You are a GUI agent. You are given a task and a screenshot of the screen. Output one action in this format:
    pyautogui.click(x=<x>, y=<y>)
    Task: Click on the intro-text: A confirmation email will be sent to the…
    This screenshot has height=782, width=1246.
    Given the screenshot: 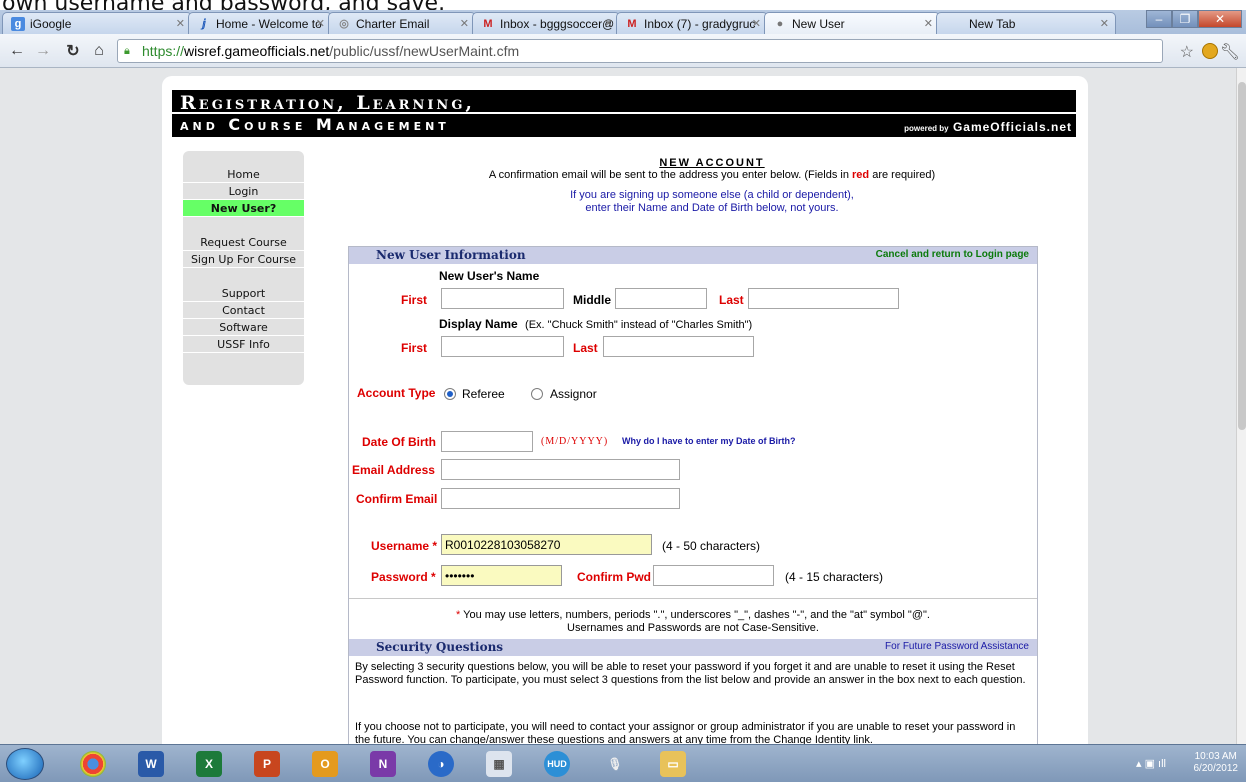 What is the action you would take?
    pyautogui.click(x=712, y=175)
    